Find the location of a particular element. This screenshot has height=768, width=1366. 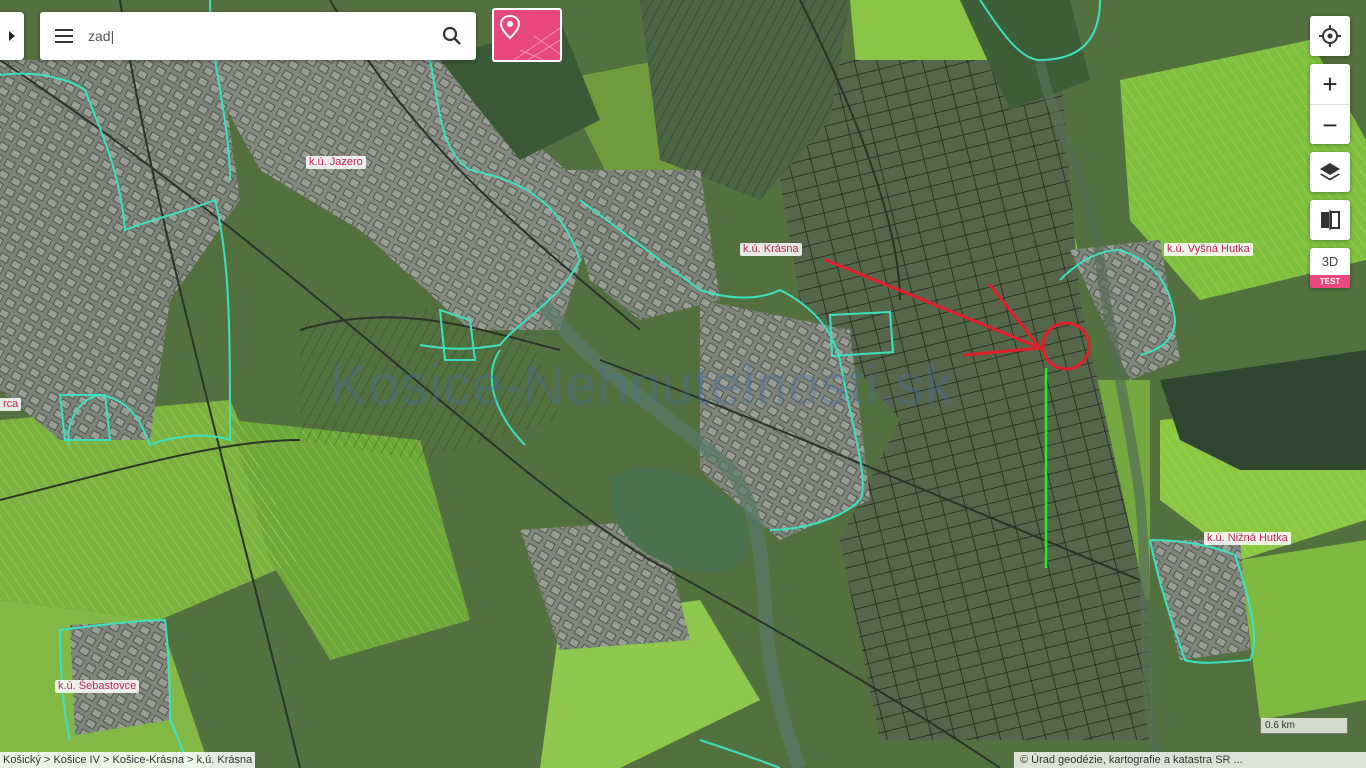

search-bar is located at coordinates (258, 36).